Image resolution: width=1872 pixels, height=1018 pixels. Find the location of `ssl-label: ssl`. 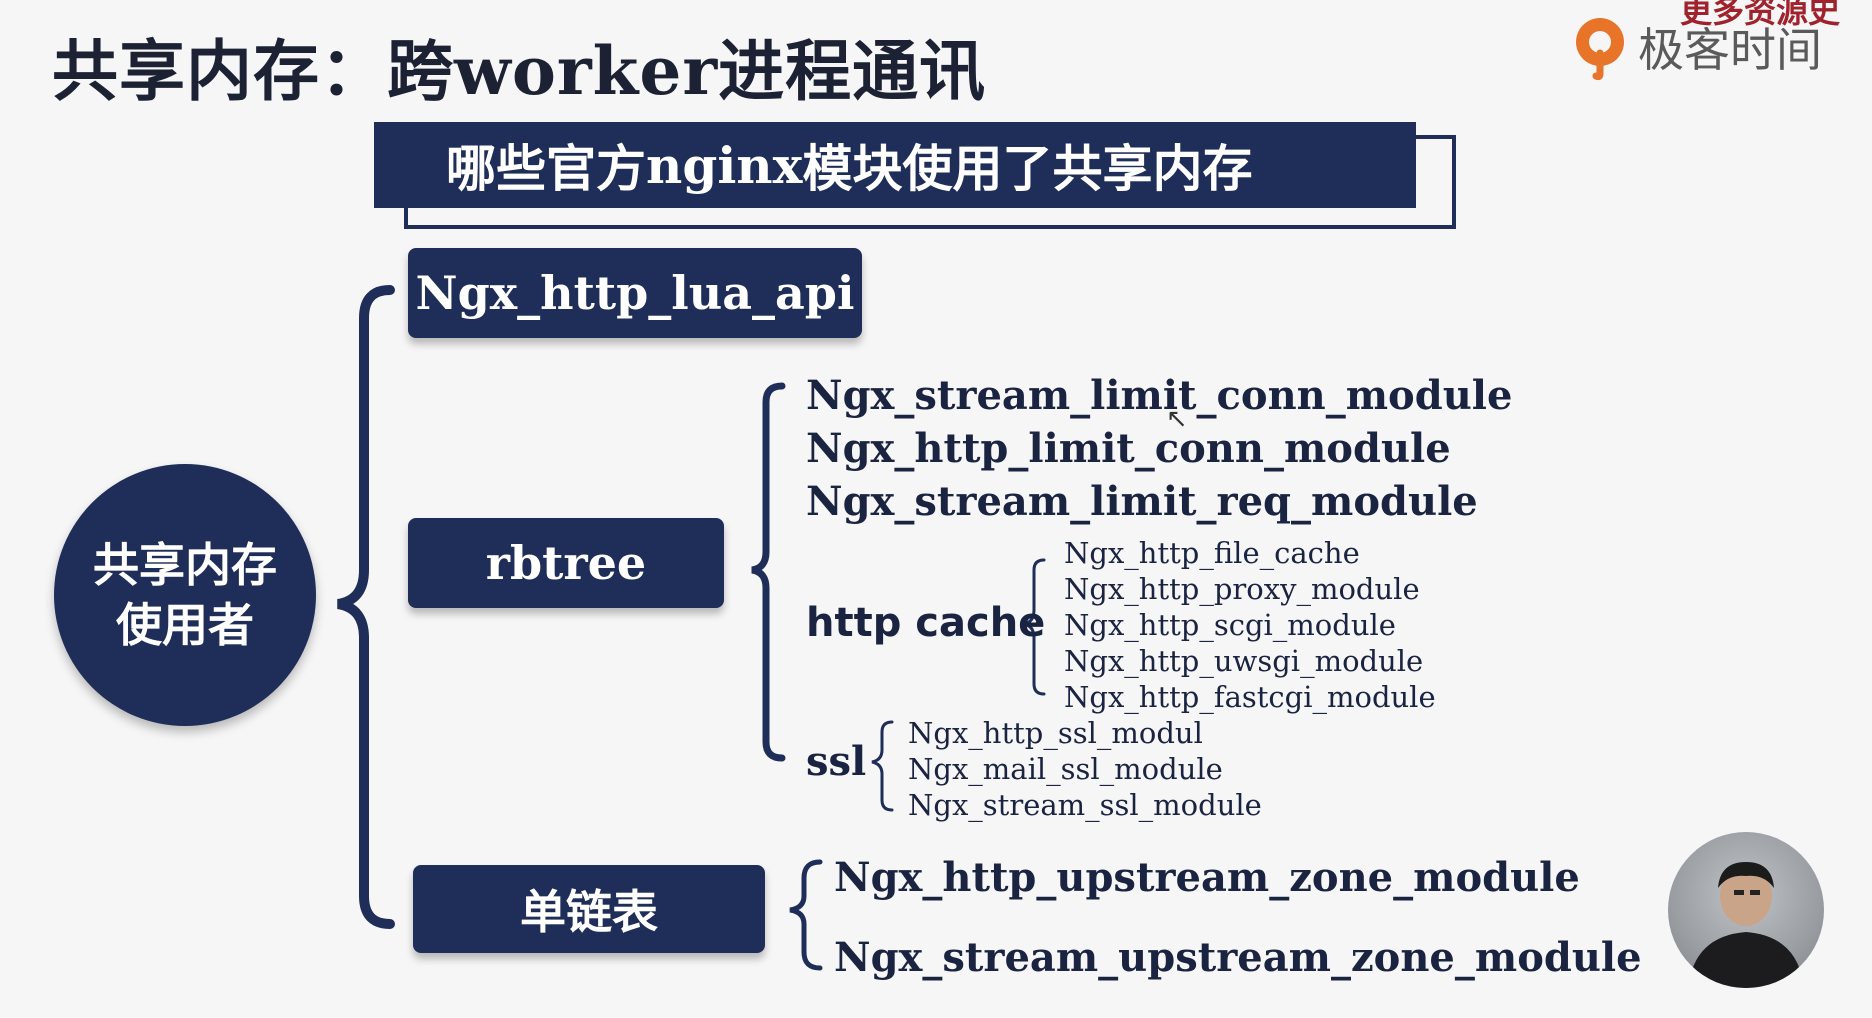

ssl-label: ssl is located at coordinates (836, 761).